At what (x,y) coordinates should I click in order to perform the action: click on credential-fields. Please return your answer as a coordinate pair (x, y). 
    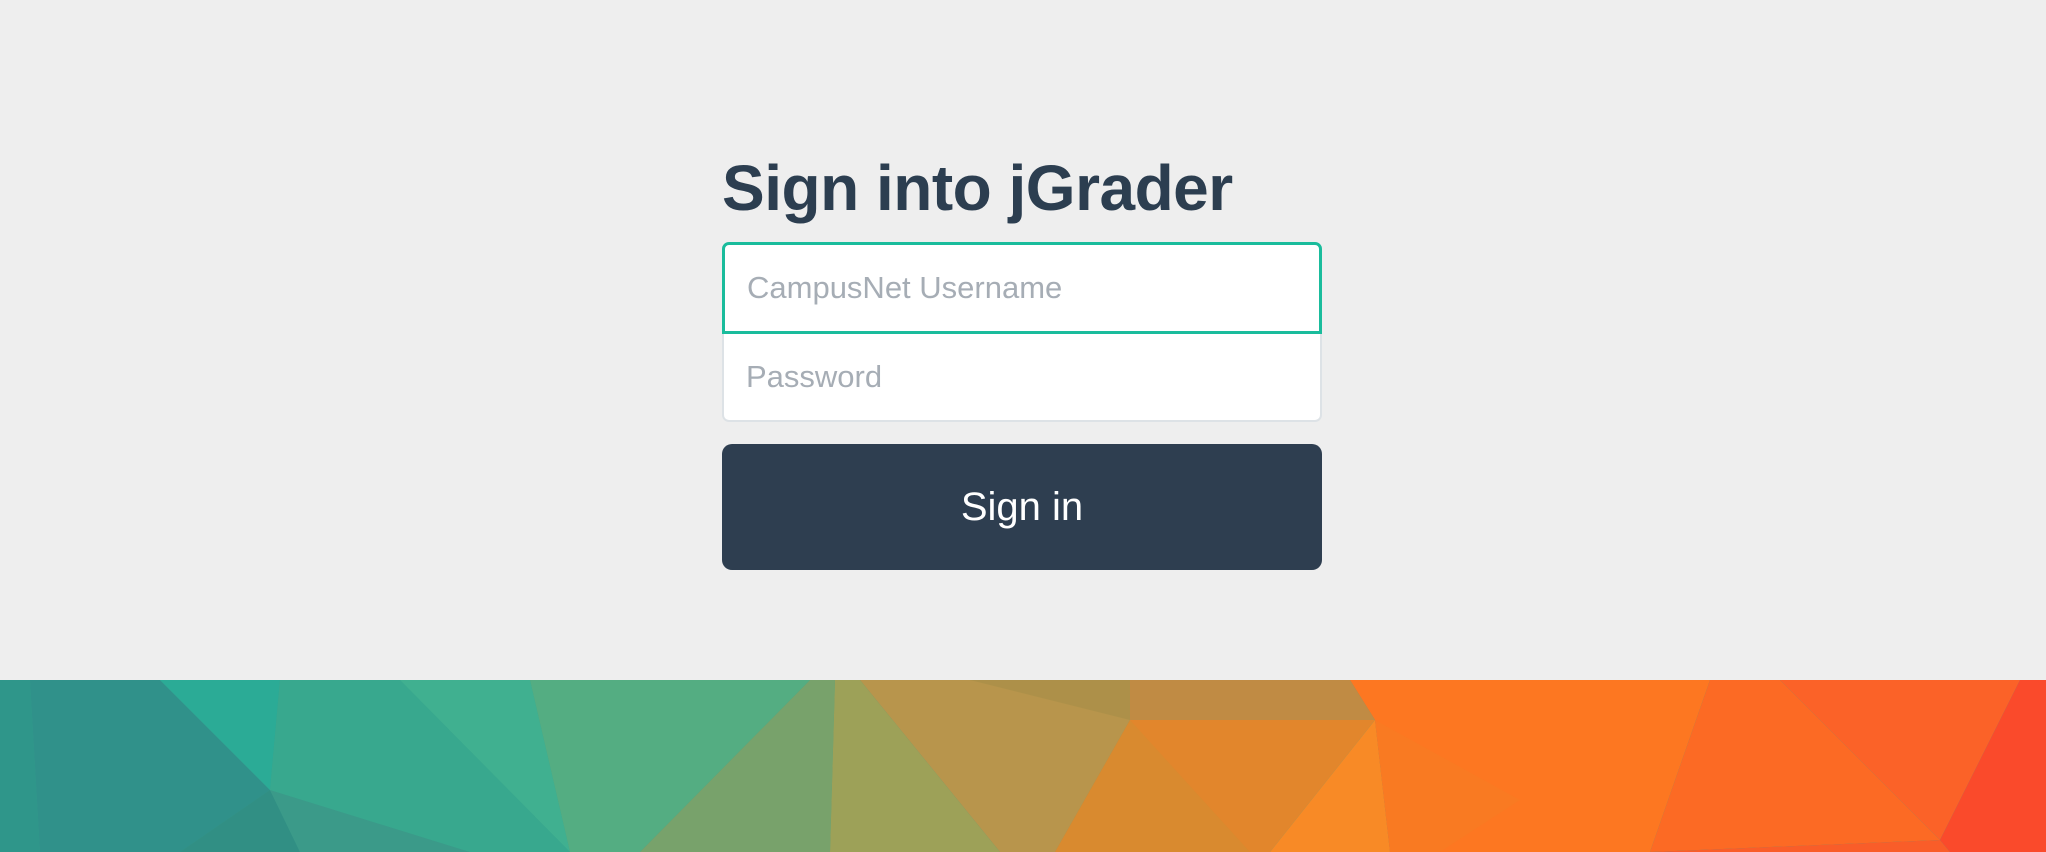
    Looking at the image, I should click on (1022, 332).